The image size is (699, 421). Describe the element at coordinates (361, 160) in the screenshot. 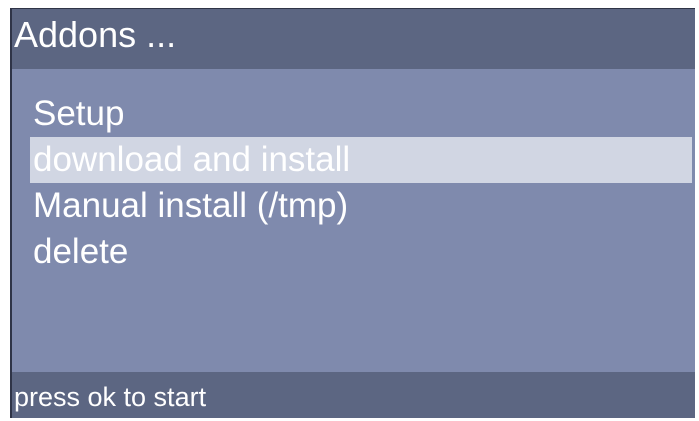

I see `menu-item-download-and-install: download and install` at that location.